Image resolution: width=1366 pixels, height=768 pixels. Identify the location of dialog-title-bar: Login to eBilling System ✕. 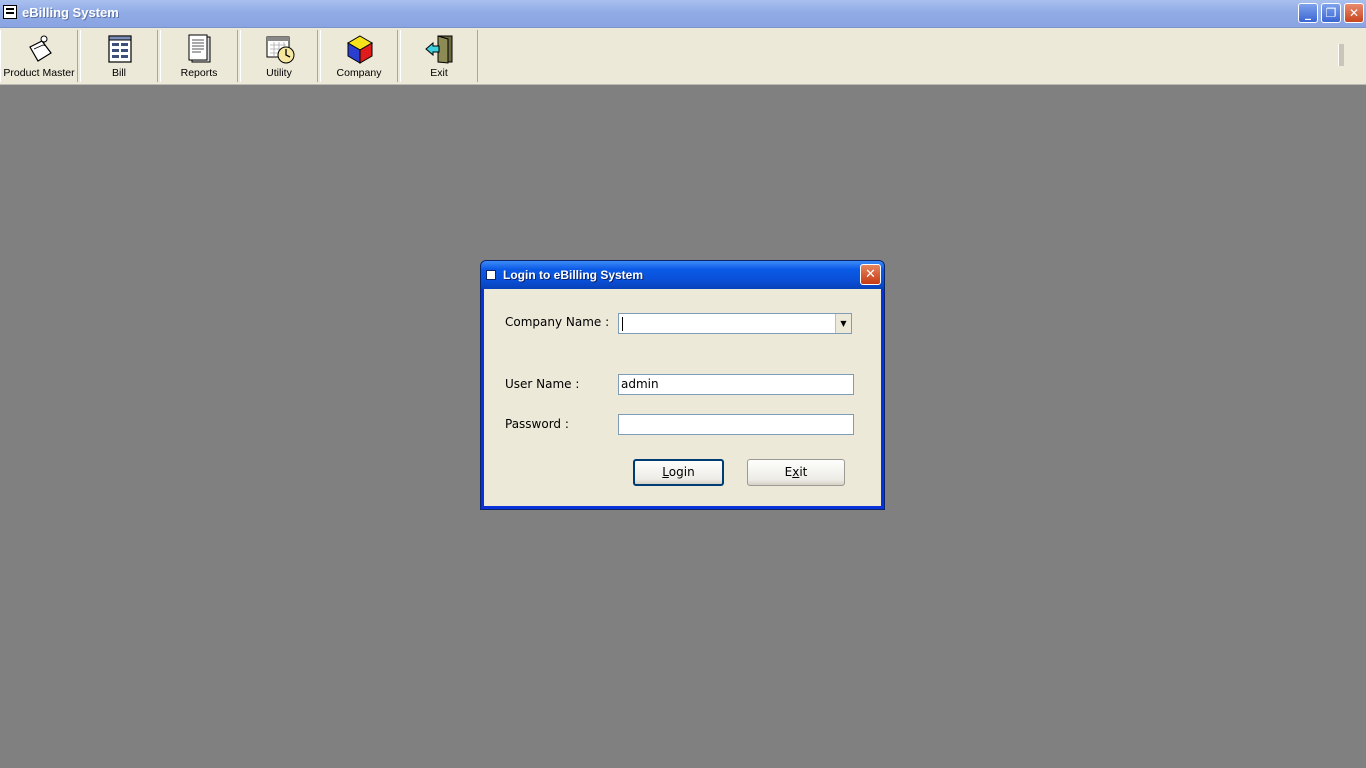
(682, 275).